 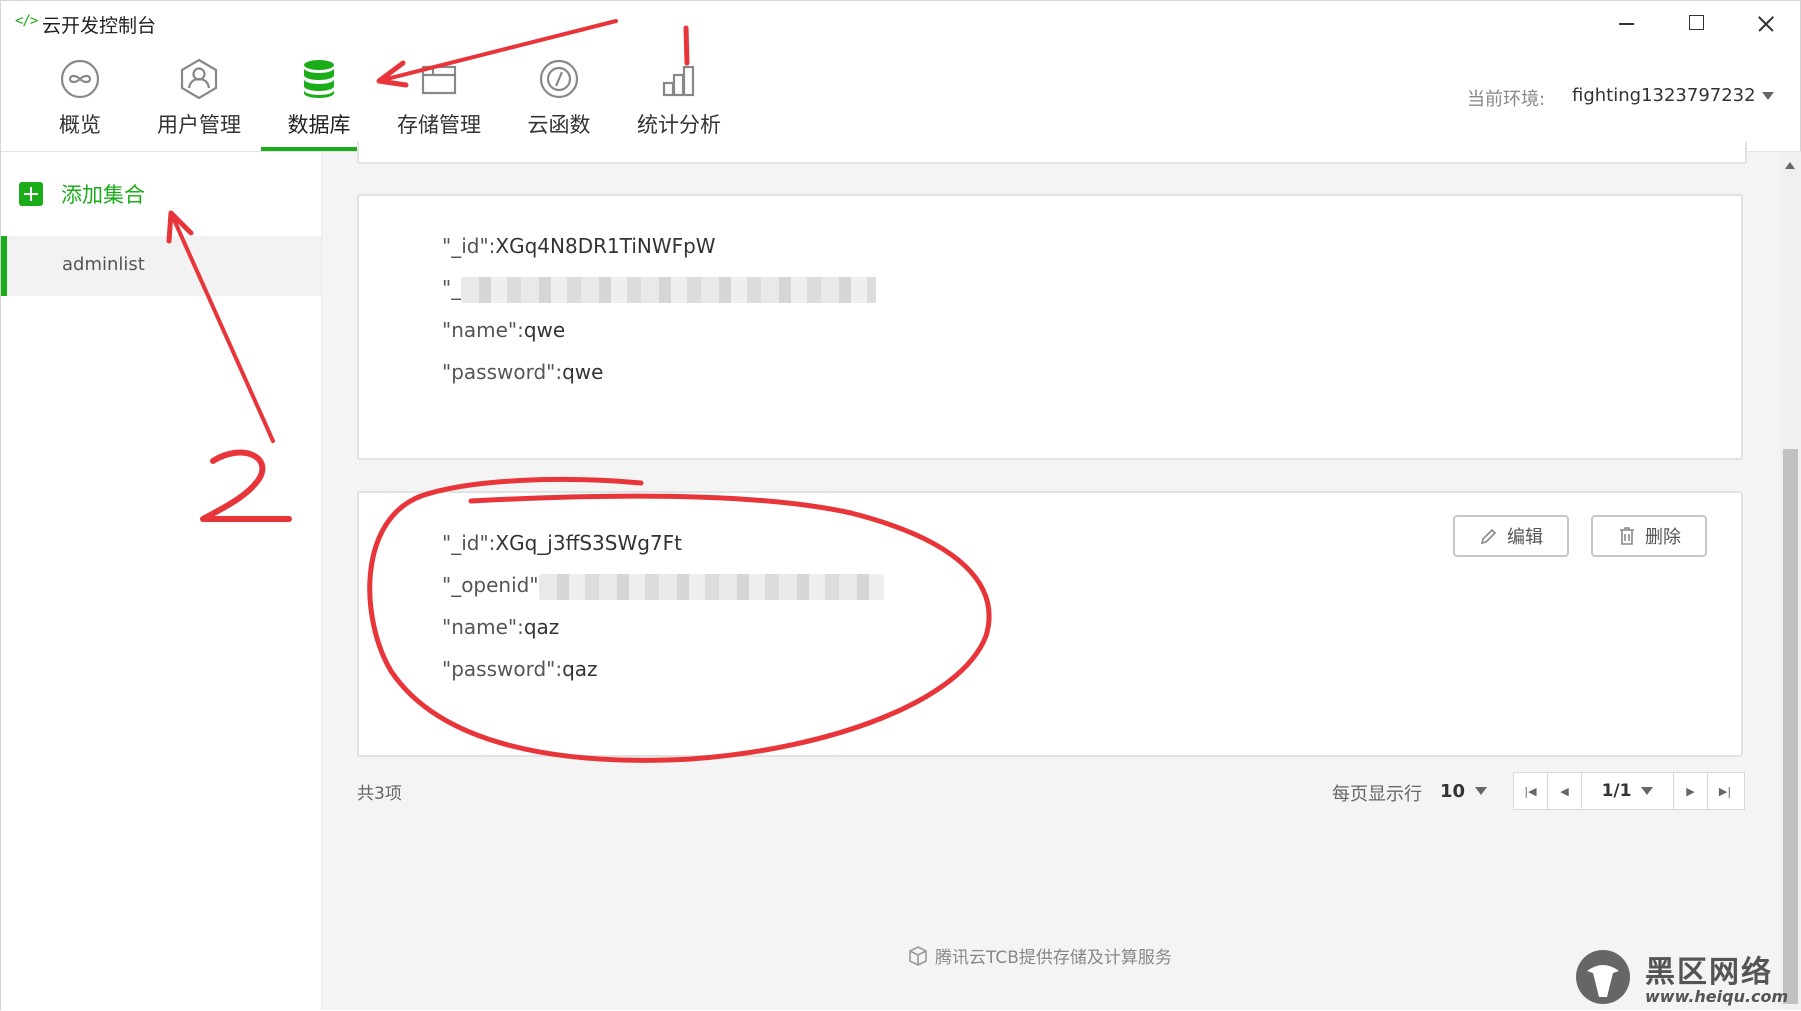 What do you see at coordinates (1525, 537) in the screenshot?
I see `edit-label: 编辑` at bounding box center [1525, 537].